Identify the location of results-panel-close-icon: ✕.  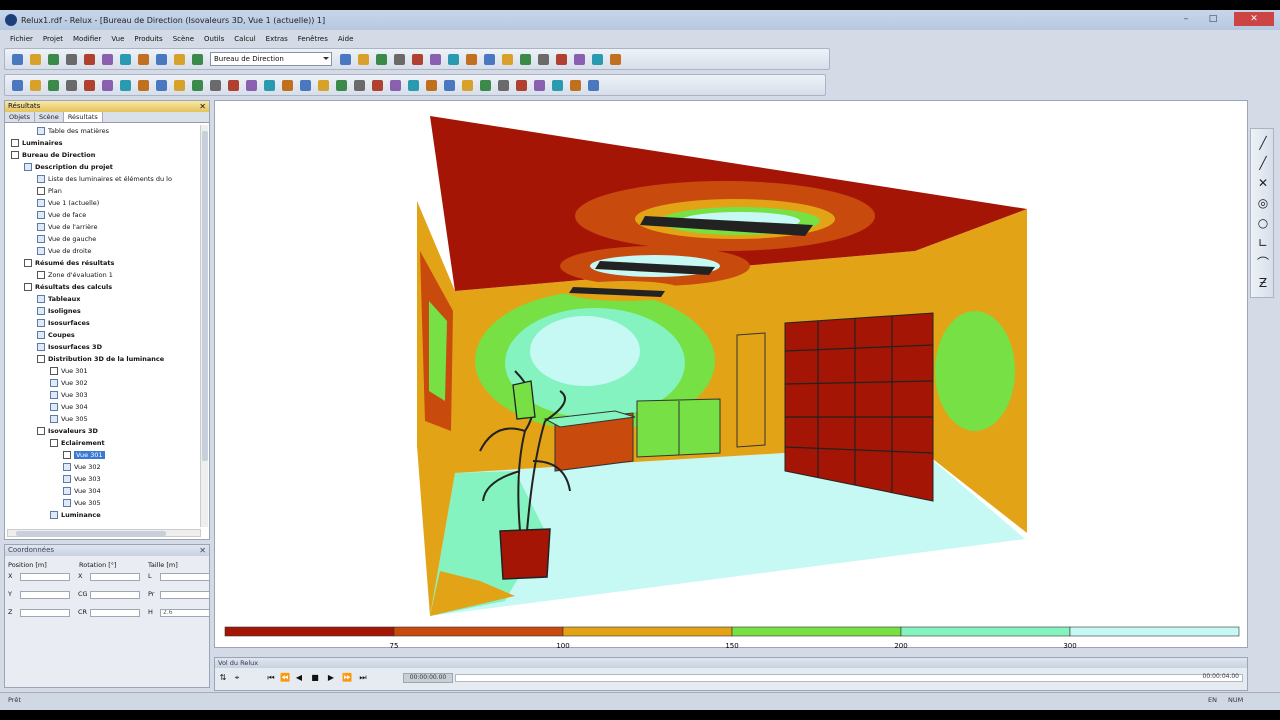
(202, 106).